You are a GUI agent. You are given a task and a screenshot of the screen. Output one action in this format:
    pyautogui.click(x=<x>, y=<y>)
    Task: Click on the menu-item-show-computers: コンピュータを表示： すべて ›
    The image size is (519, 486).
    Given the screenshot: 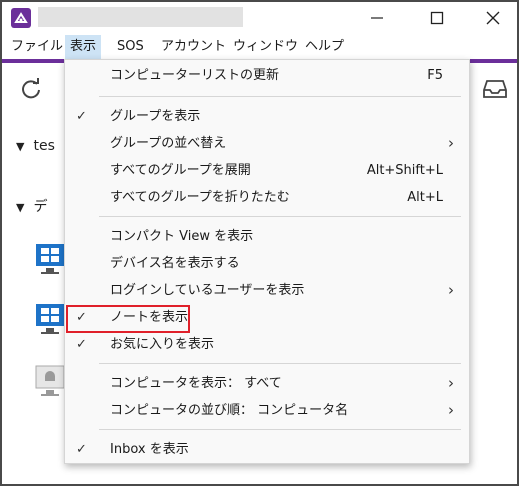 What is the action you would take?
    pyautogui.click(x=267, y=383)
    